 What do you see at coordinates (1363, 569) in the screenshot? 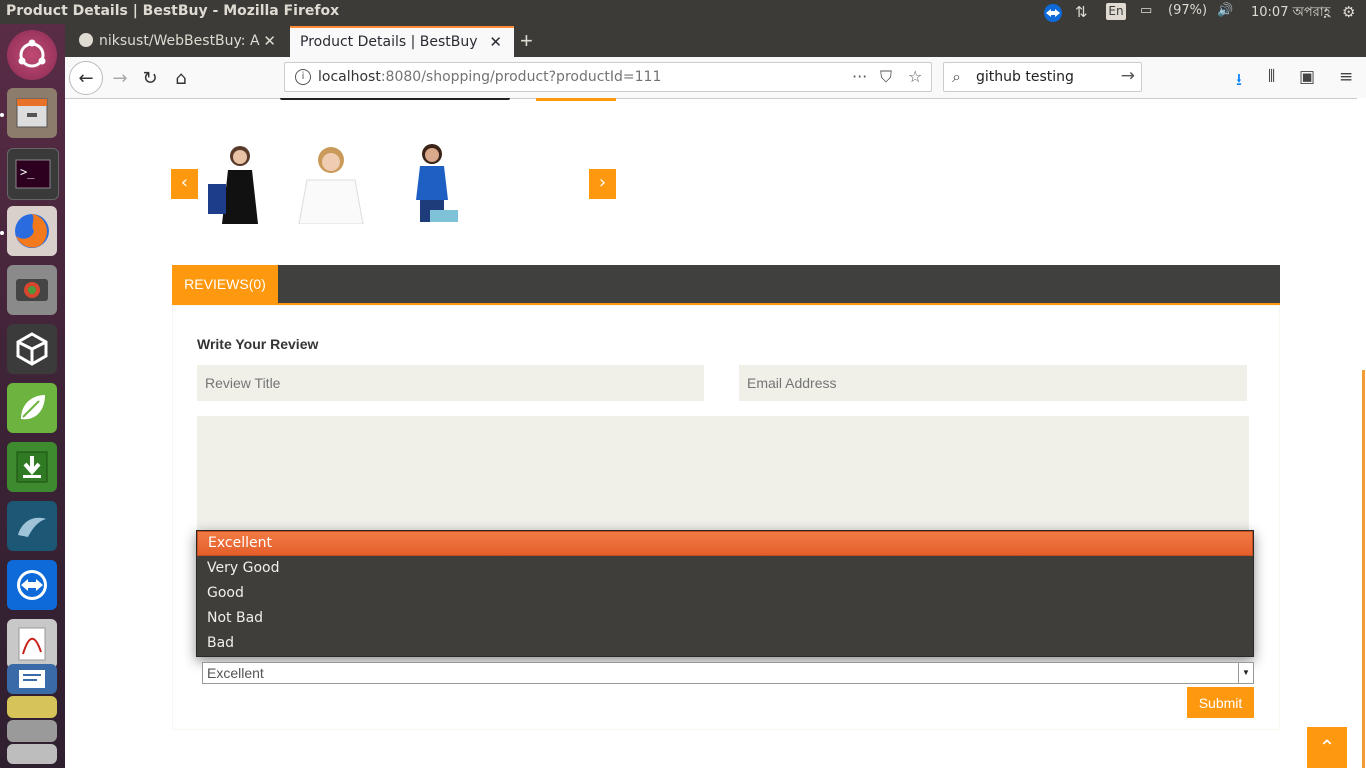
I see `scrollbar-thumb` at bounding box center [1363, 569].